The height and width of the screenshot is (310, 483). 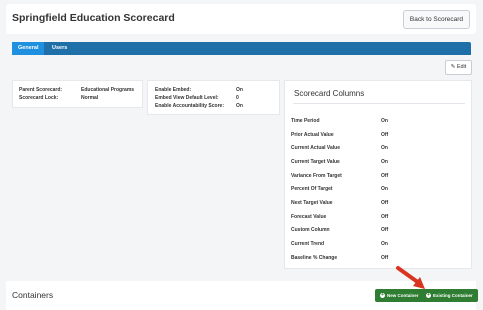 I want to click on existing-container-label: Existing Container, so click(x=453, y=295).